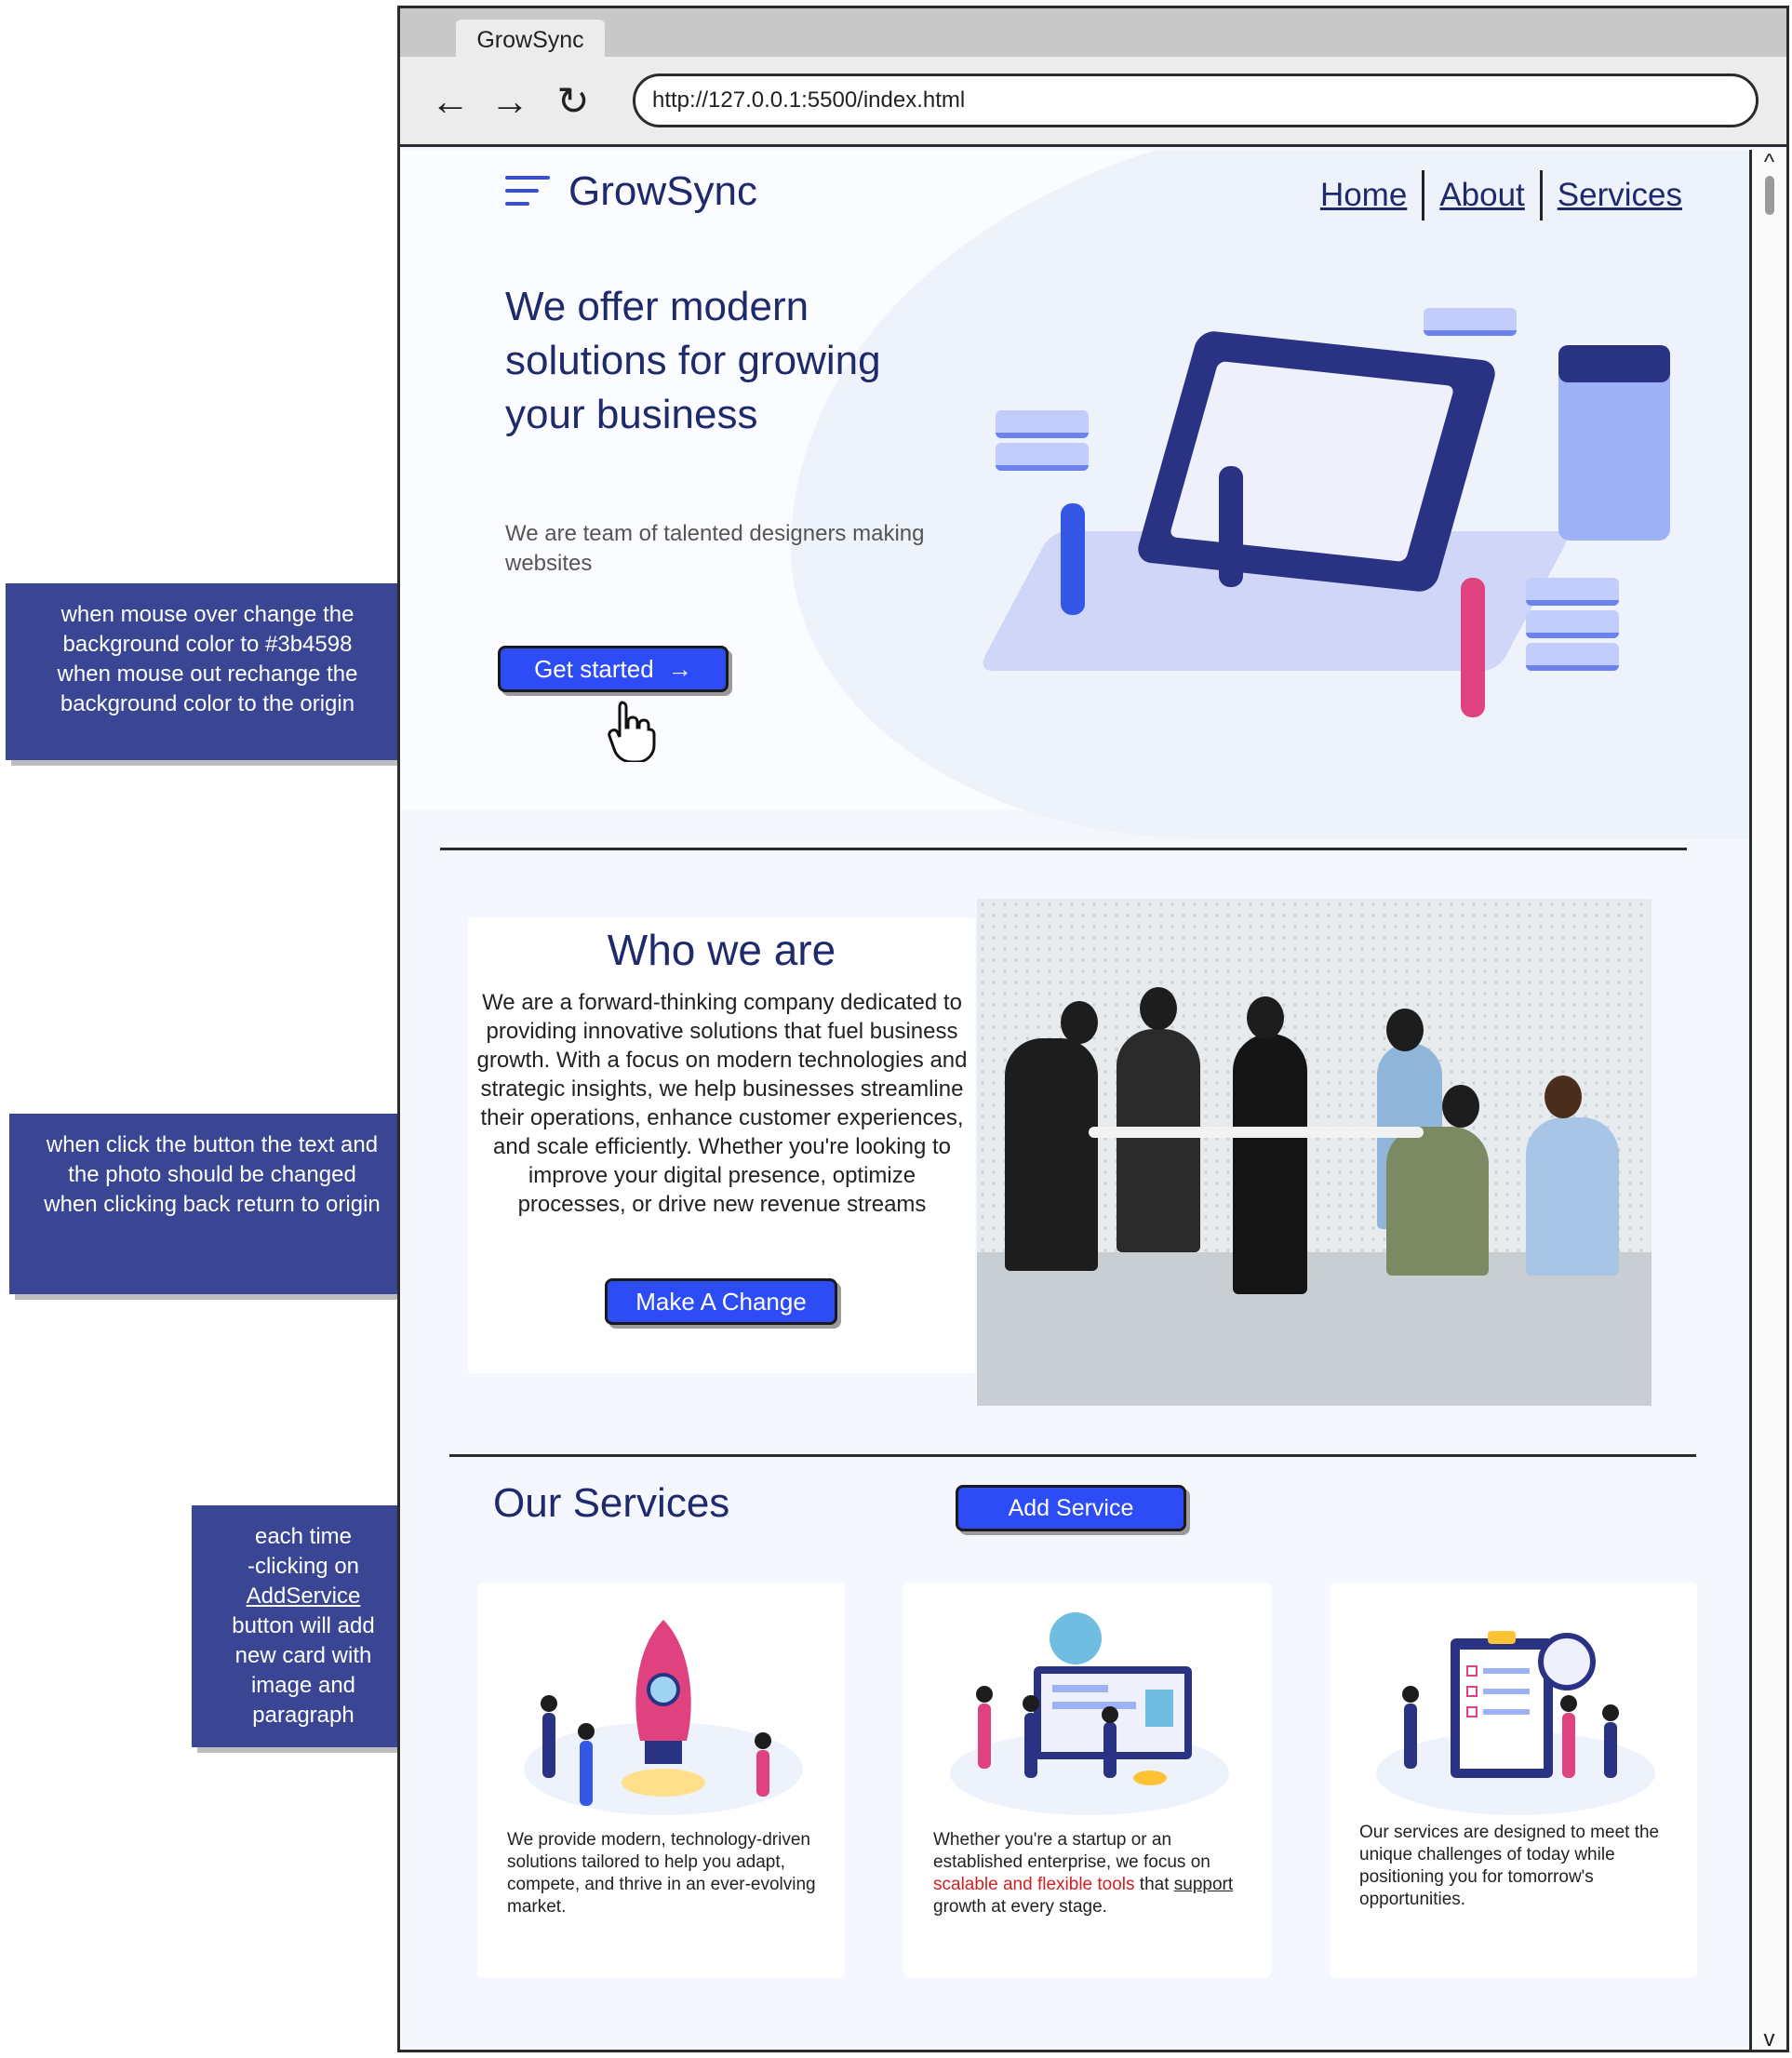 The width and height of the screenshot is (1792, 2058). I want to click on address-bar: http://127.0.0.1:5500/index.html, so click(1196, 100).